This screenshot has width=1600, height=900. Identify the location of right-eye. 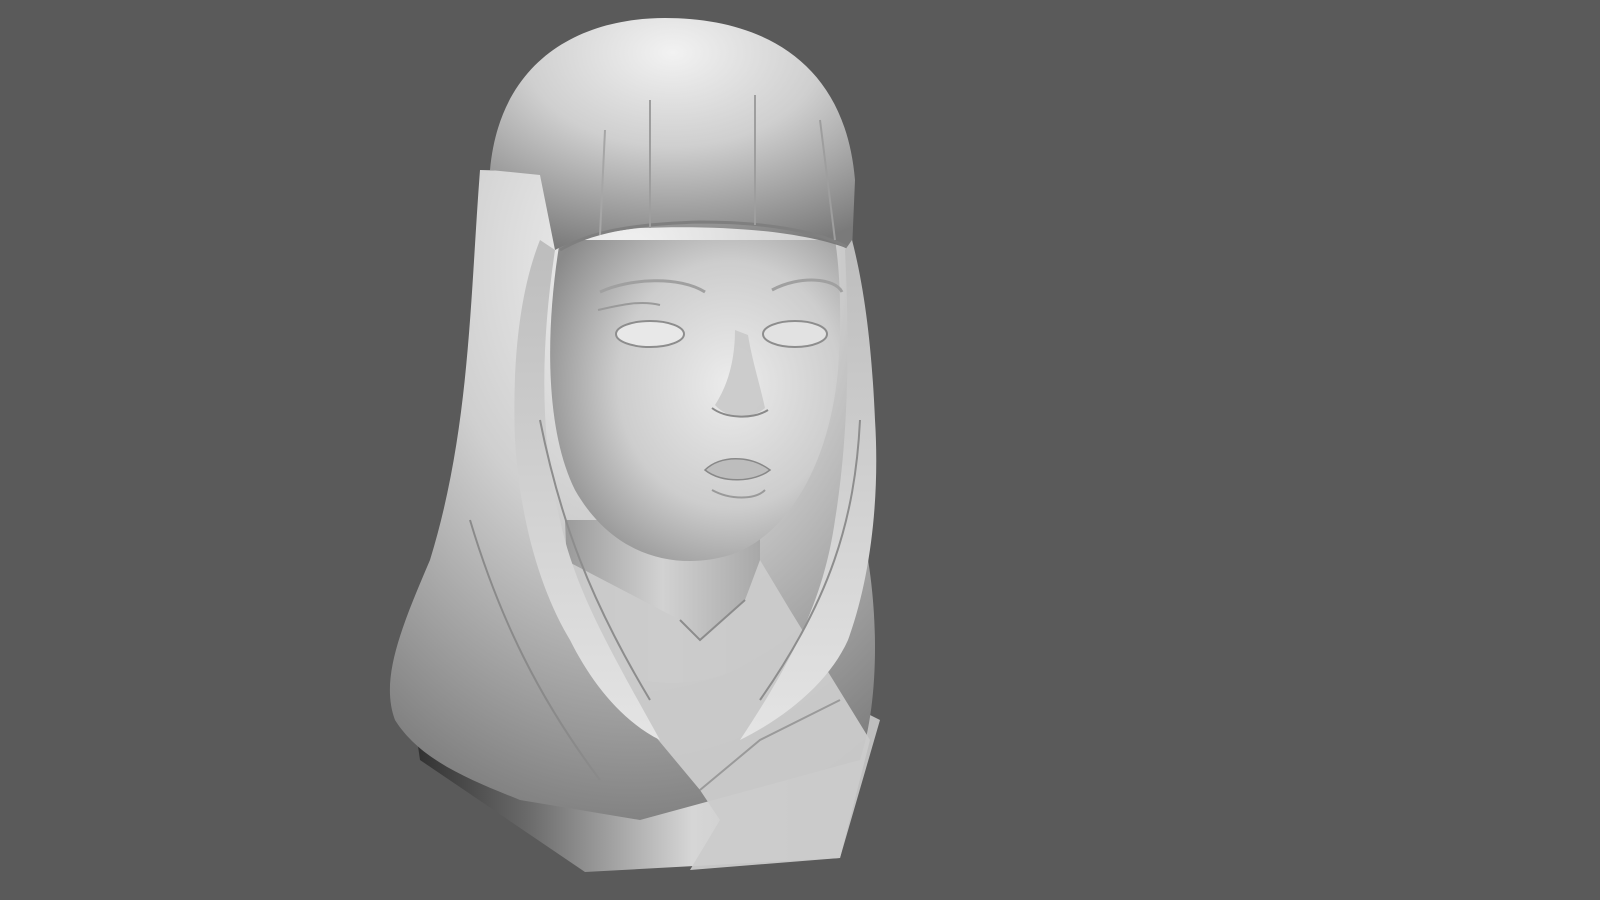
(795, 334).